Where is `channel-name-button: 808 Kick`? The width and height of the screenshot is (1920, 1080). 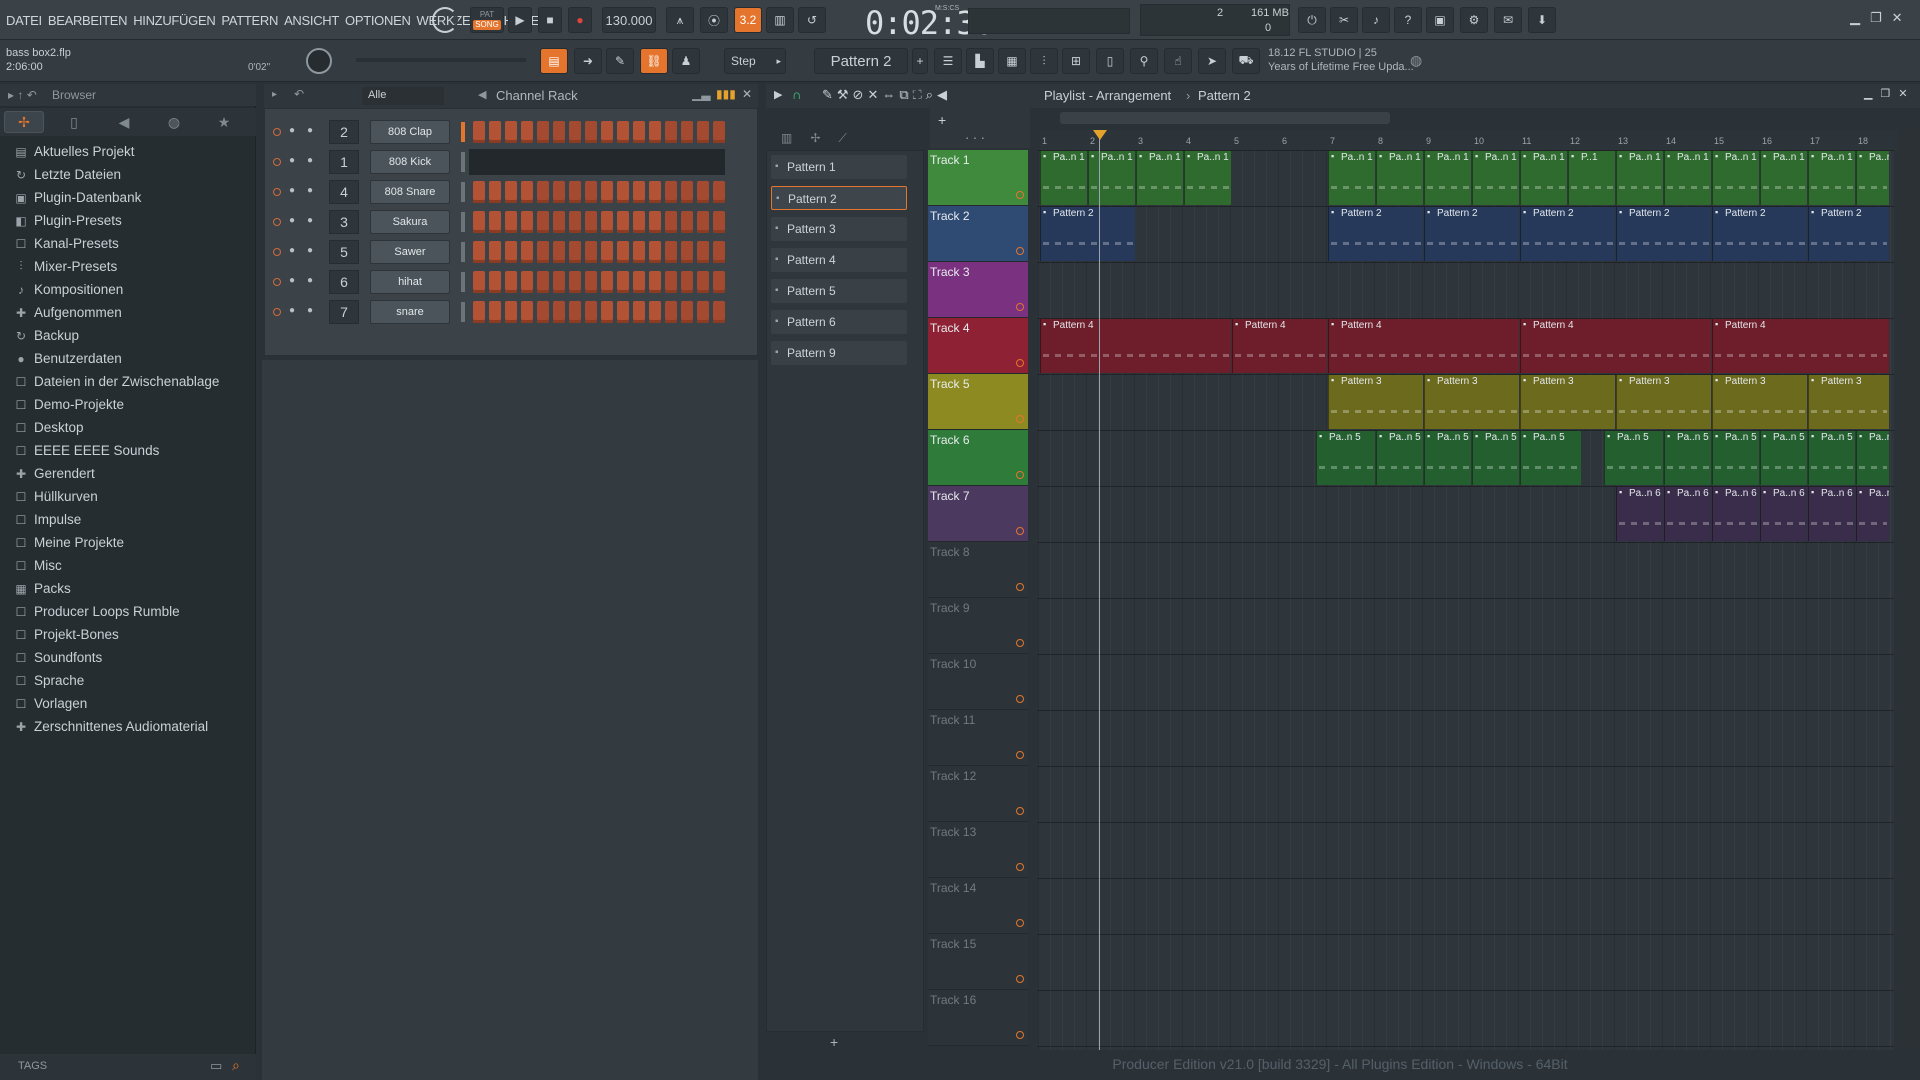
channel-name-button: 808 Kick is located at coordinates (410, 162).